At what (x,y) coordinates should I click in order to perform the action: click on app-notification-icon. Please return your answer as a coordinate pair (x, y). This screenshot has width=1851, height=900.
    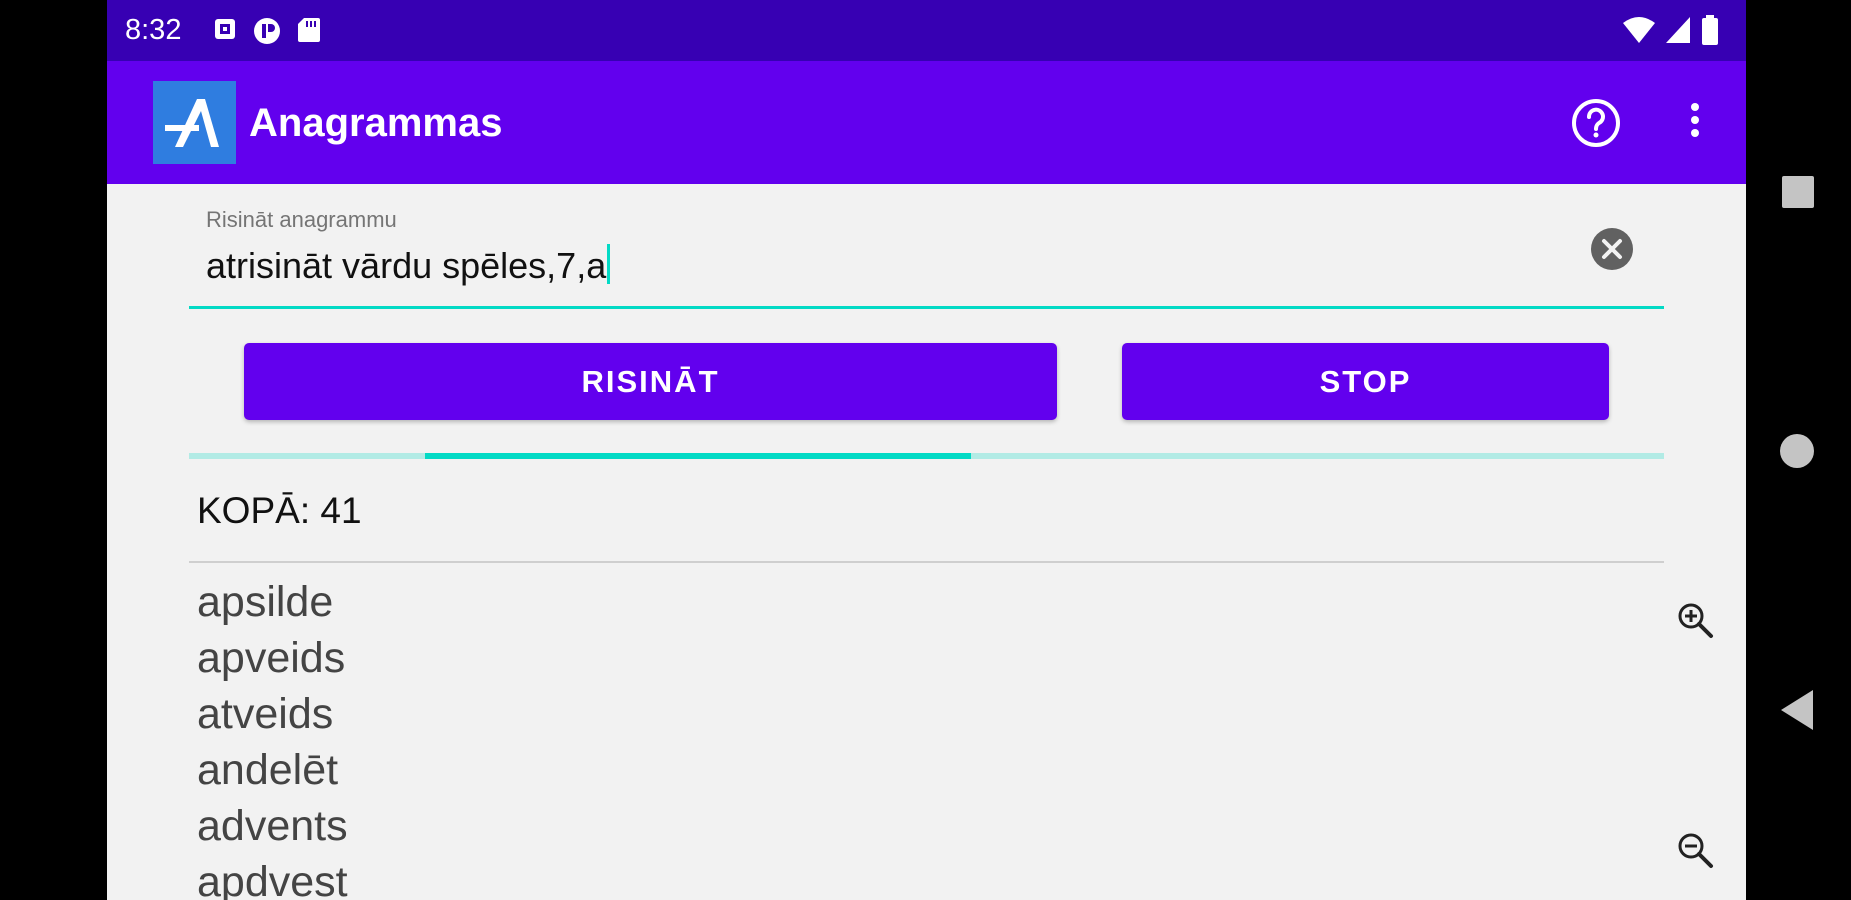
    Looking at the image, I should click on (267, 33).